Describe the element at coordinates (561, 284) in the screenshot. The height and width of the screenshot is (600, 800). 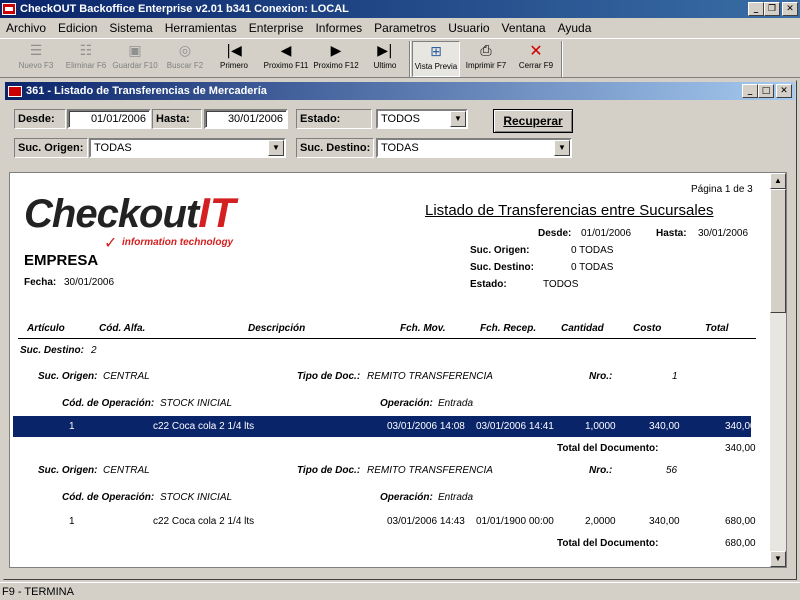
I see `report-estado-value: TODOS` at that location.